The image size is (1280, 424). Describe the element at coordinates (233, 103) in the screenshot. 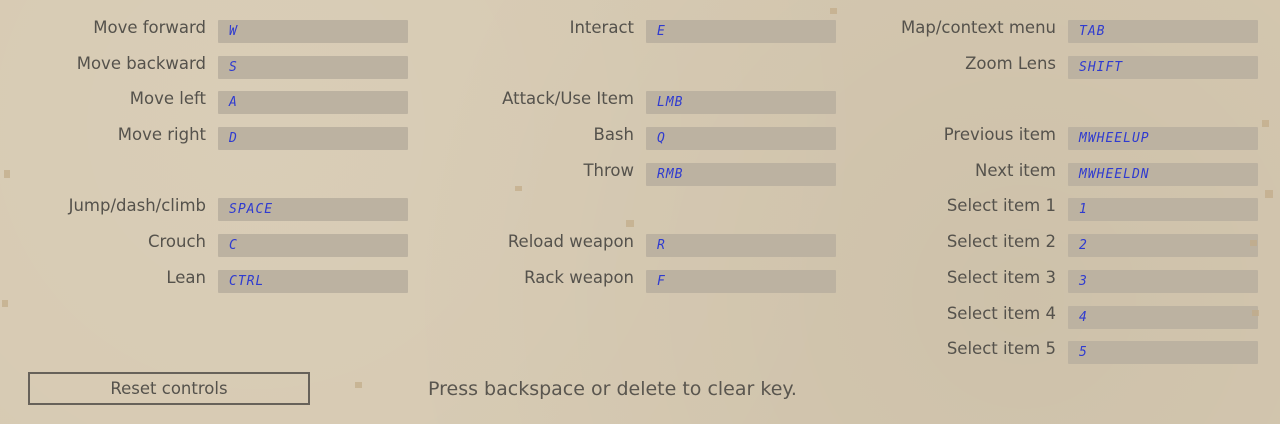

I see `keybind-value: A` at that location.